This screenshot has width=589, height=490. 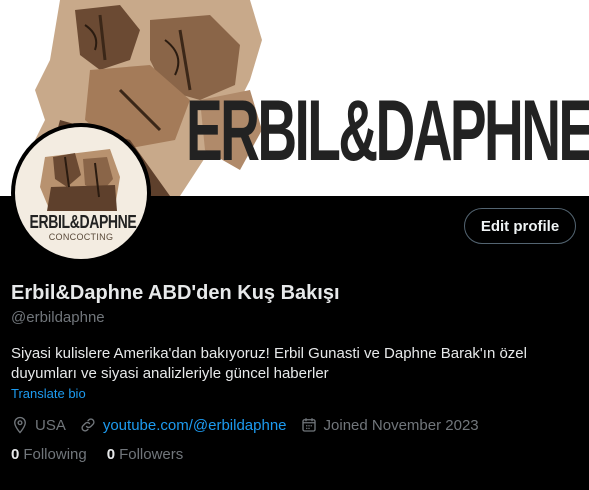 I want to click on profile-avatar: ERBIL&DAPHNE CONCOCTING, so click(x=81, y=193).